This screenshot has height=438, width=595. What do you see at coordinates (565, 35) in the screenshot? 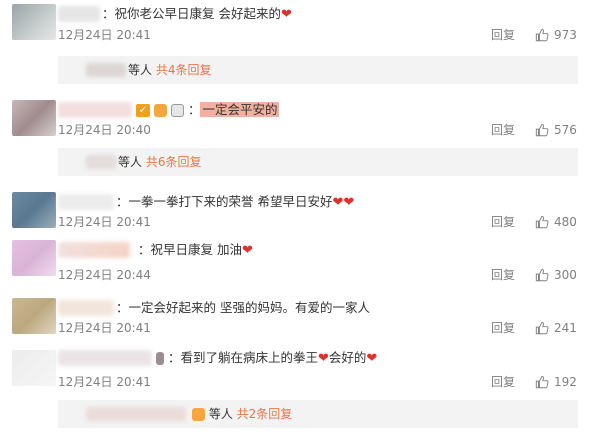
I see `like-count: 973` at bounding box center [565, 35].